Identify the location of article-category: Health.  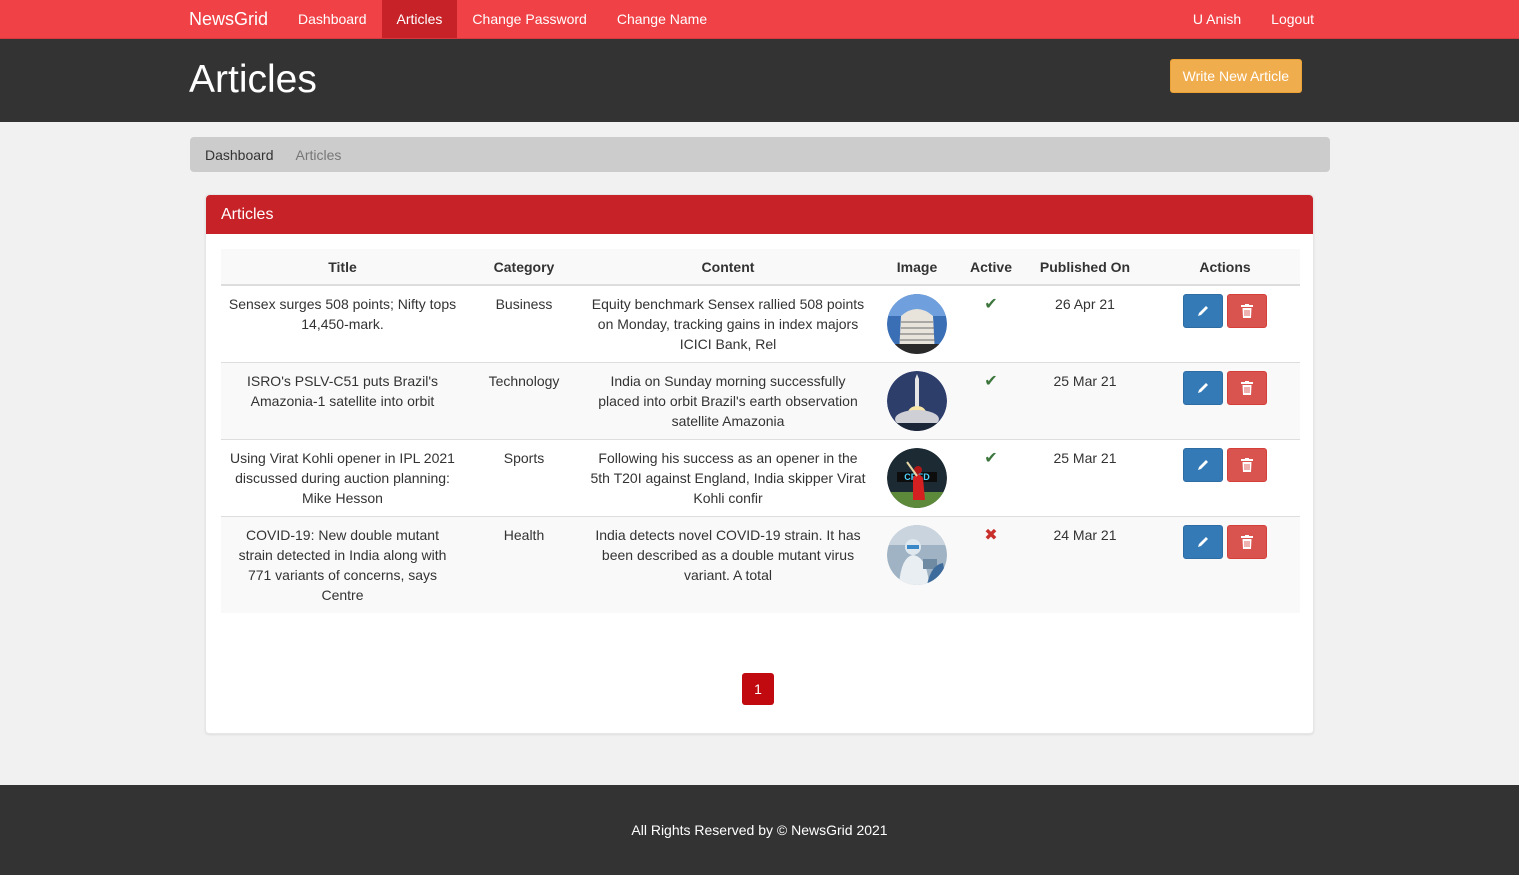
(524, 564).